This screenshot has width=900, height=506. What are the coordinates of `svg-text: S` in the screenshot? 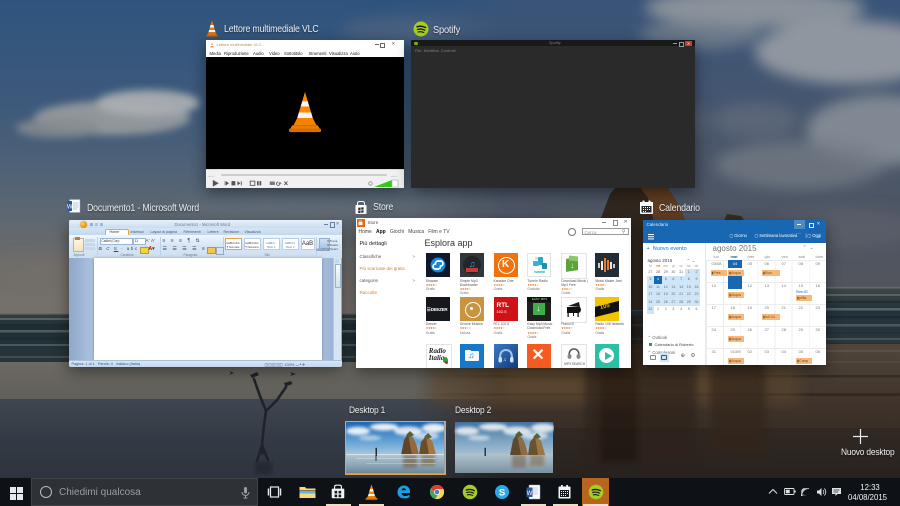 It's located at (502, 492).